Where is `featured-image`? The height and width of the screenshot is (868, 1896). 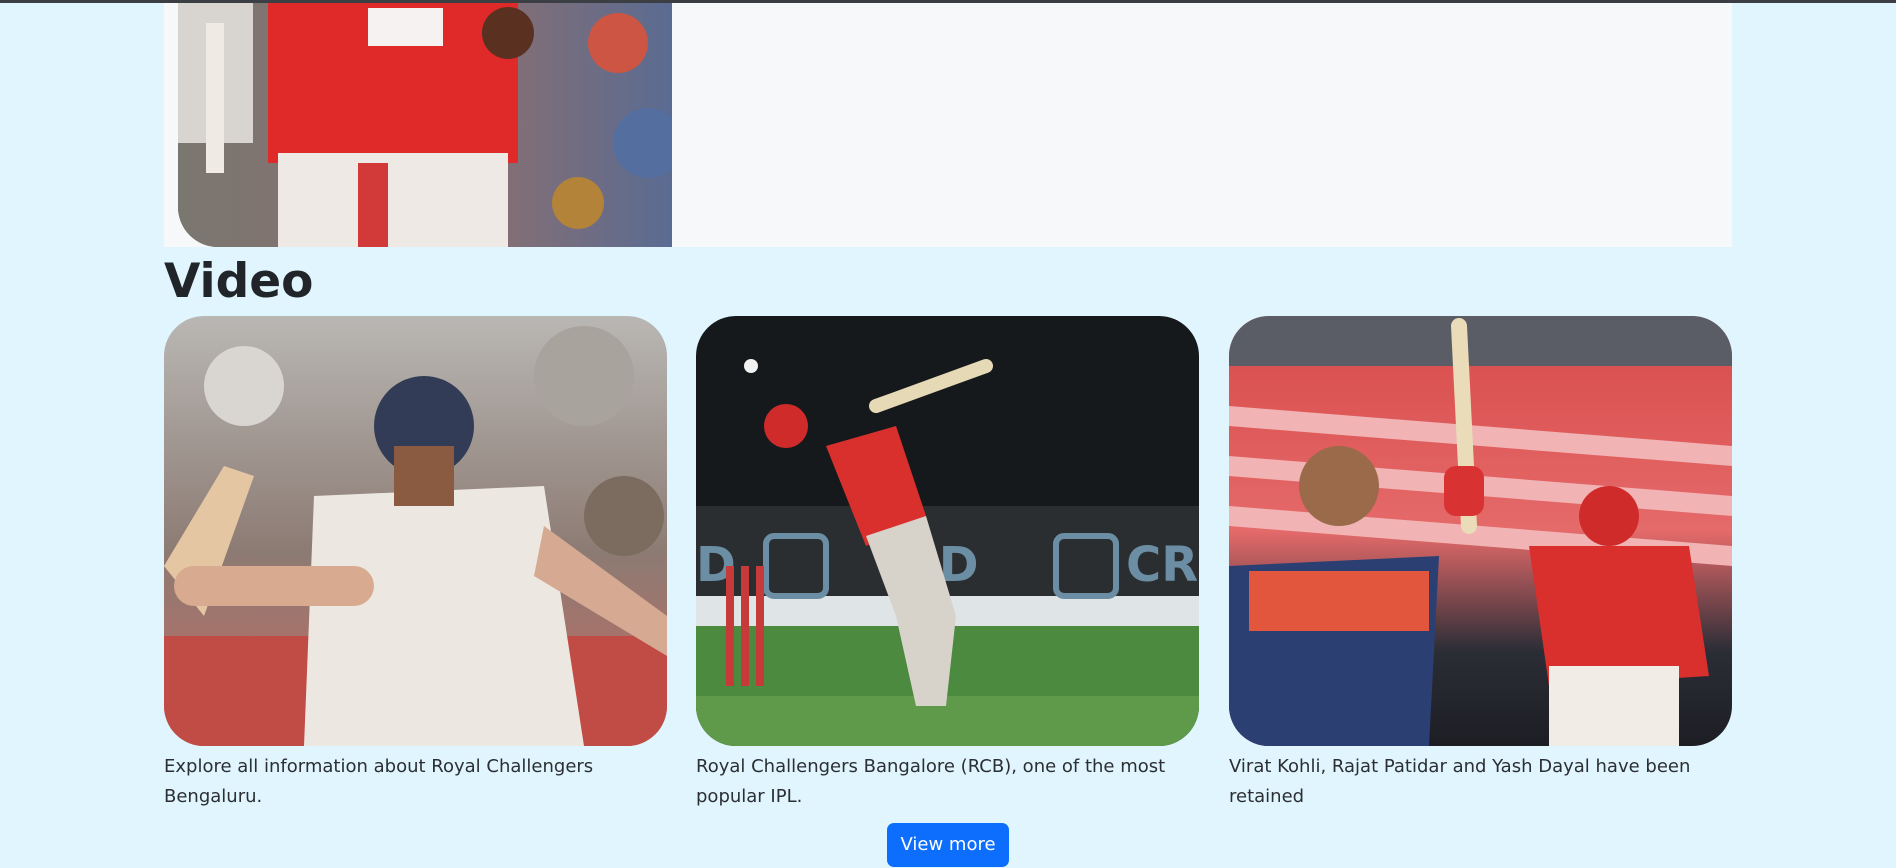
featured-image is located at coordinates (425, 125).